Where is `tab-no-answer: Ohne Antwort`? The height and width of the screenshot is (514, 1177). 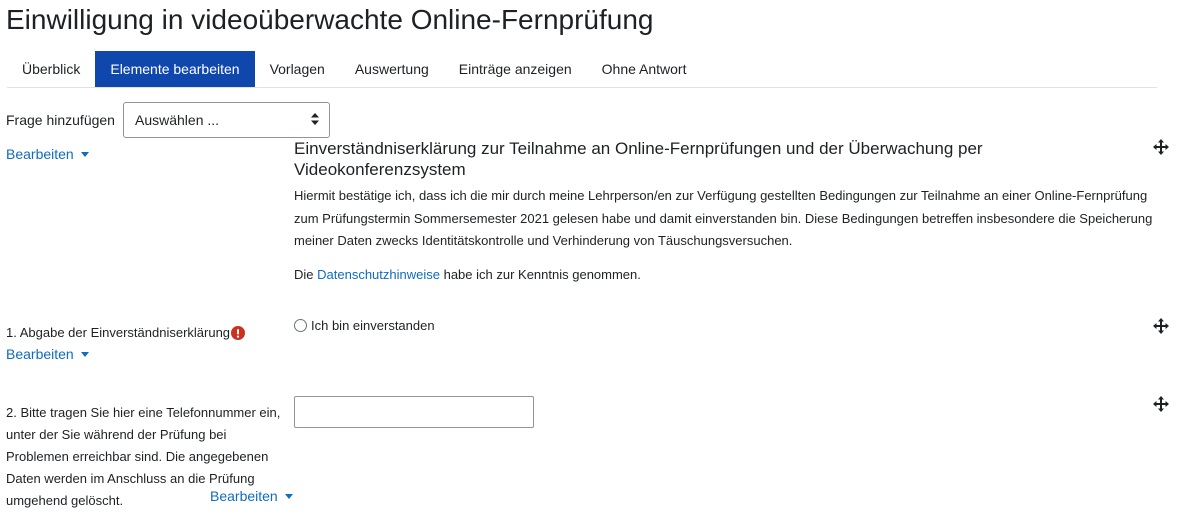 tab-no-answer: Ohne Antwort is located at coordinates (644, 69).